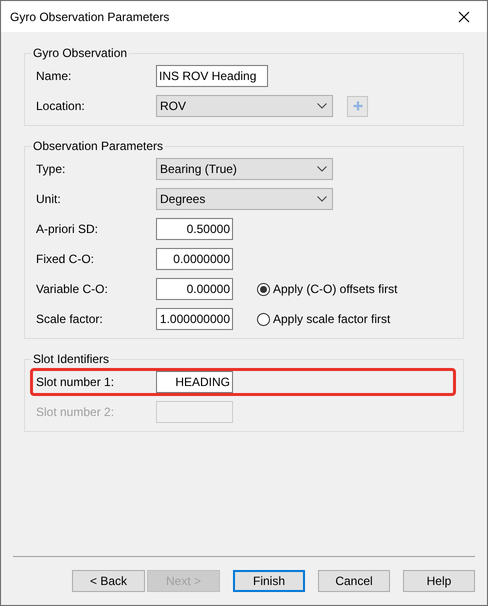 Image resolution: width=488 pixels, height=606 pixels. I want to click on radio-option: Apply (C-O) offsets first, so click(327, 289).